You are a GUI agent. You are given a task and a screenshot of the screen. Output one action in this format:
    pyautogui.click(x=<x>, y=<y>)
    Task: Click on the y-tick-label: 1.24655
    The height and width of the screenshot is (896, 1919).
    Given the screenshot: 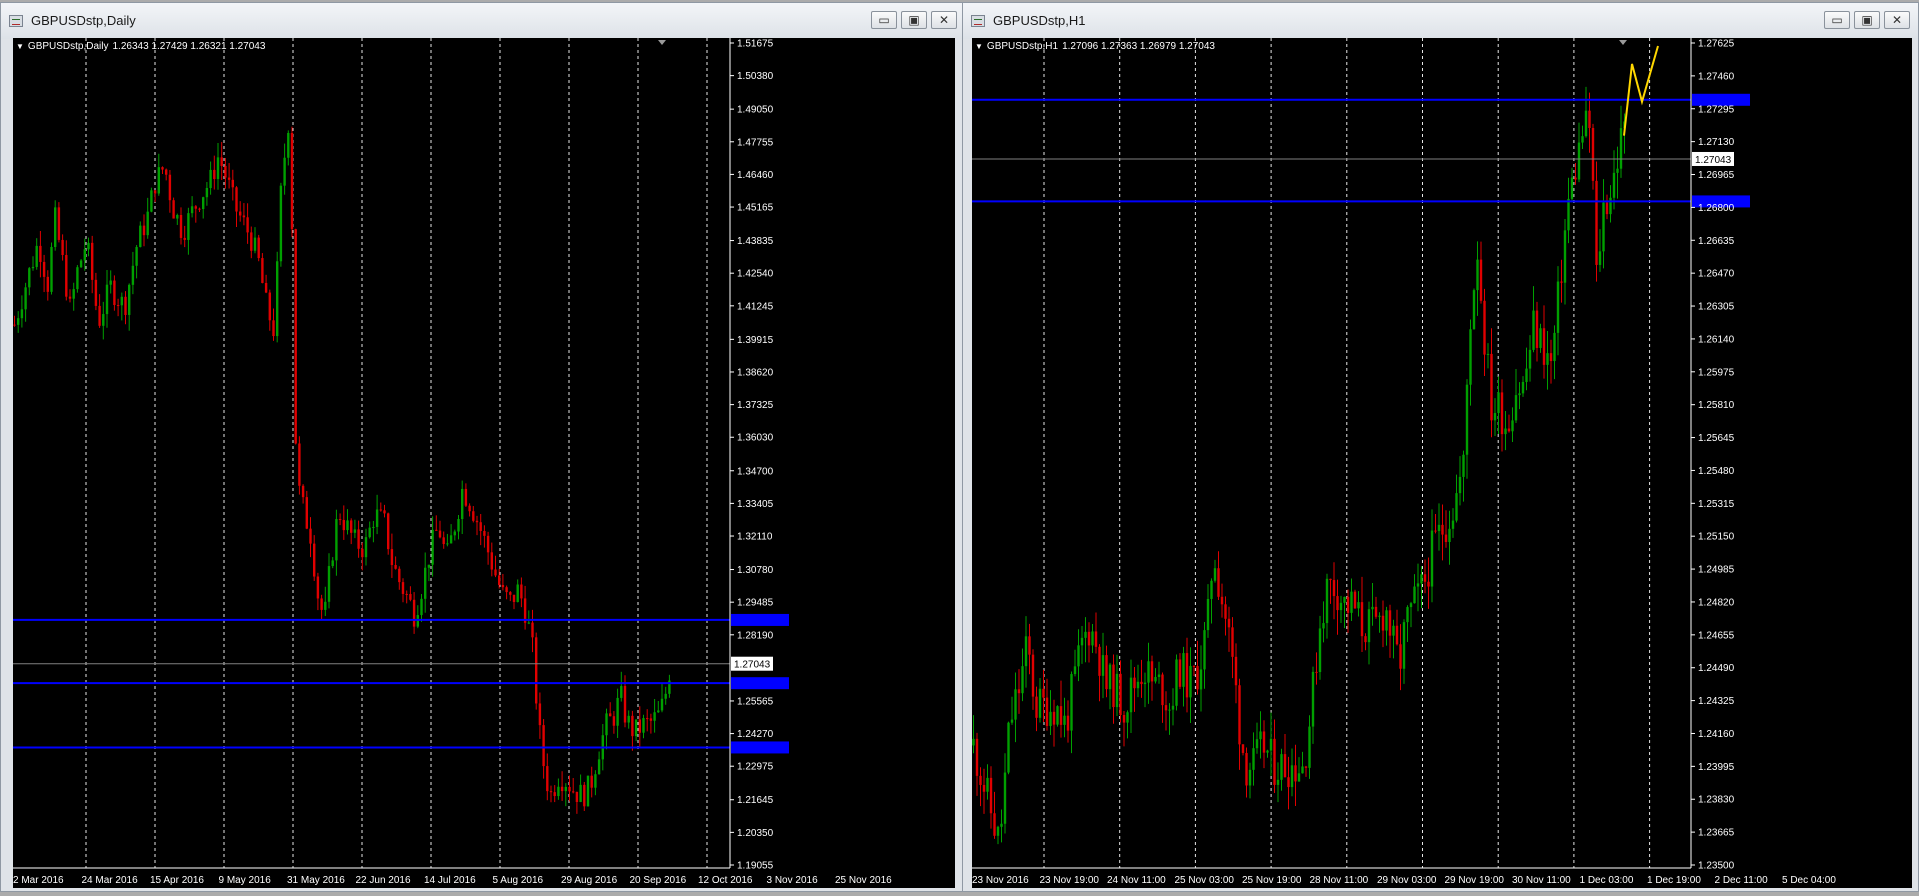 What is the action you would take?
    pyautogui.click(x=1716, y=635)
    